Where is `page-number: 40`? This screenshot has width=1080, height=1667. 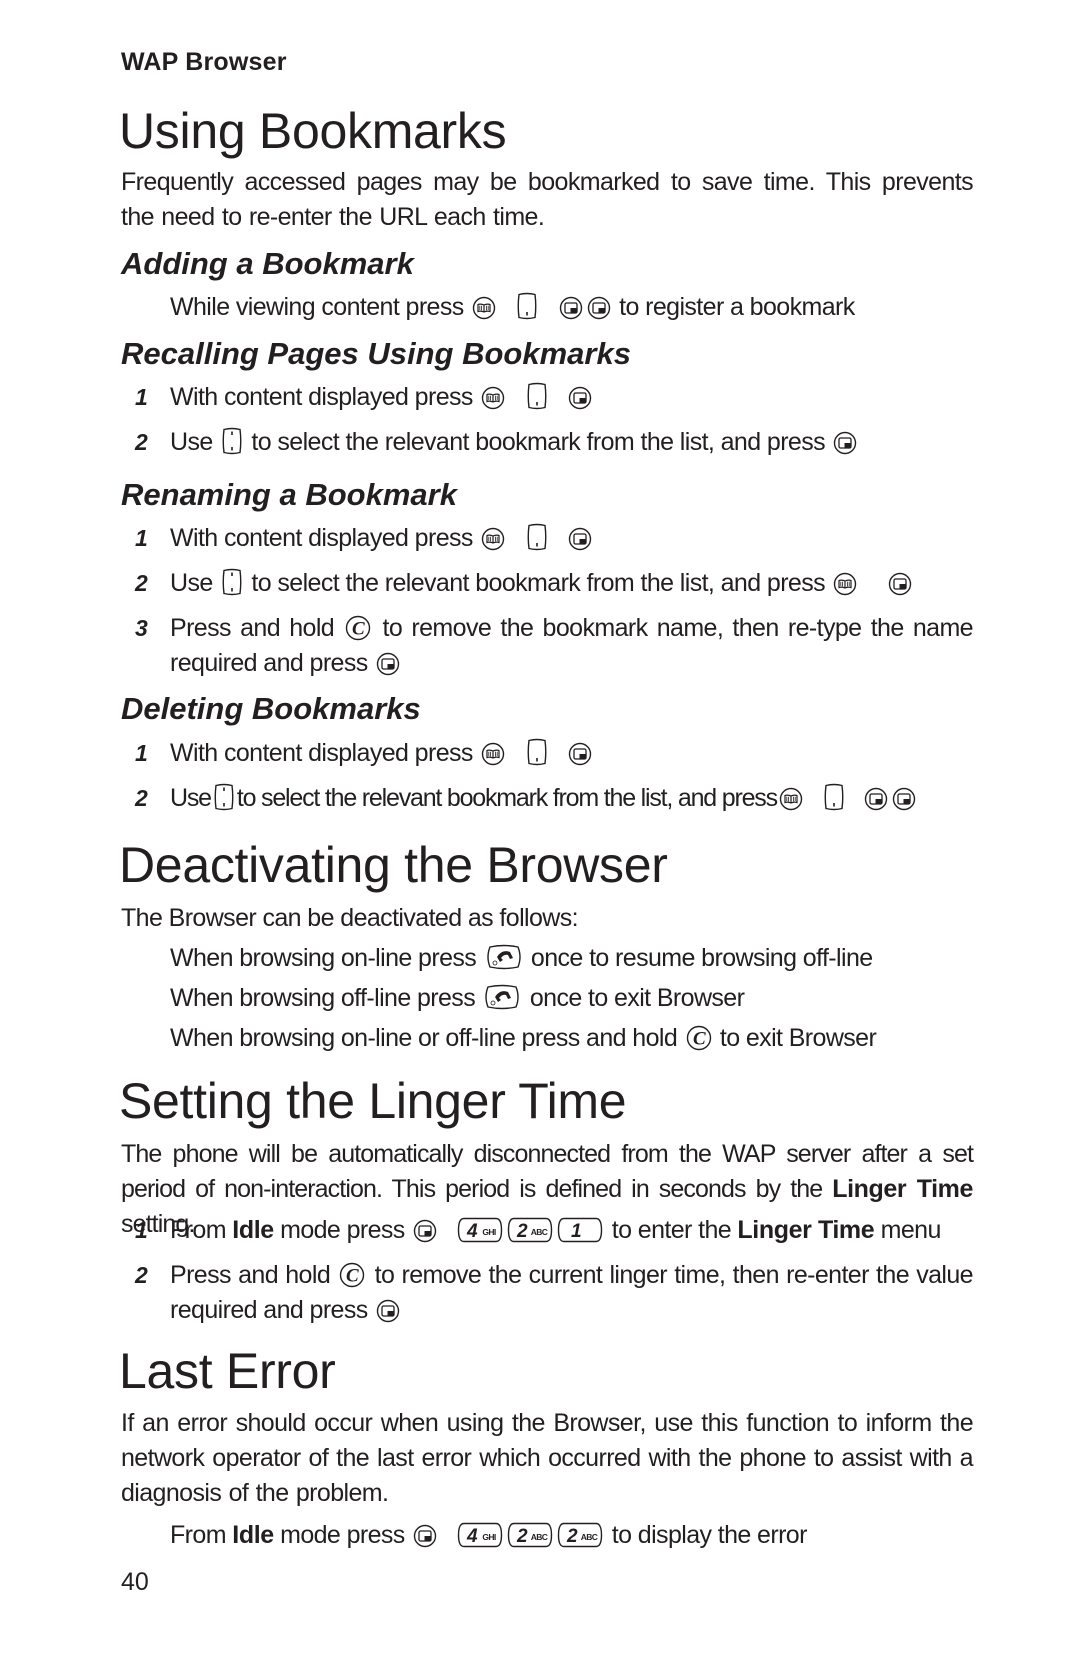 page-number: 40 is located at coordinates (135, 1582).